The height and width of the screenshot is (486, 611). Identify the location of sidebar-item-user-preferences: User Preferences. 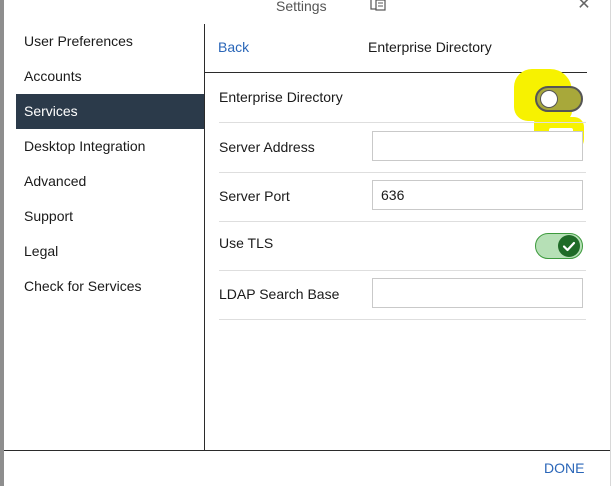
(110, 41).